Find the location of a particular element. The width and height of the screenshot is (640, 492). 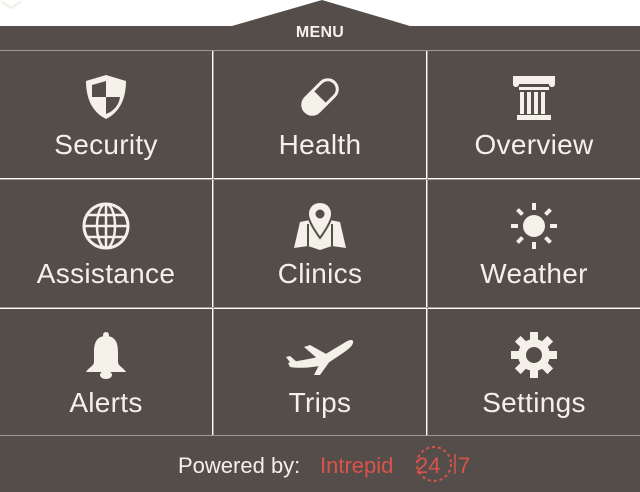

column-icon is located at coordinates (534, 98).